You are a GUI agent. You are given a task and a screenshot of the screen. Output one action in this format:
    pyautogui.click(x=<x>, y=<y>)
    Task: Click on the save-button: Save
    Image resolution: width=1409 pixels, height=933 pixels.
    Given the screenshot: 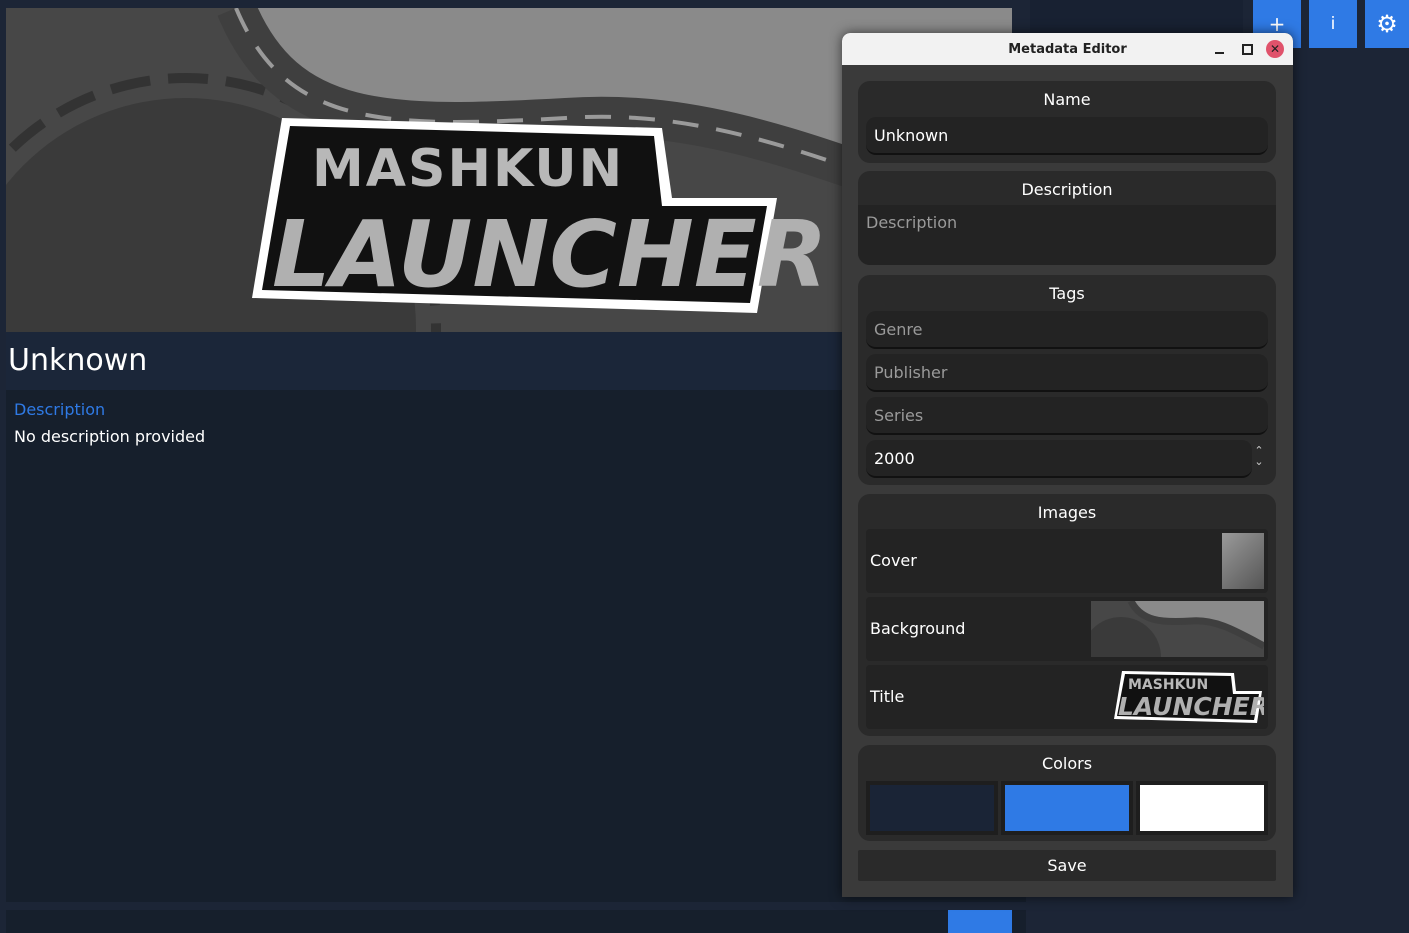 What is the action you would take?
    pyautogui.click(x=1067, y=865)
    